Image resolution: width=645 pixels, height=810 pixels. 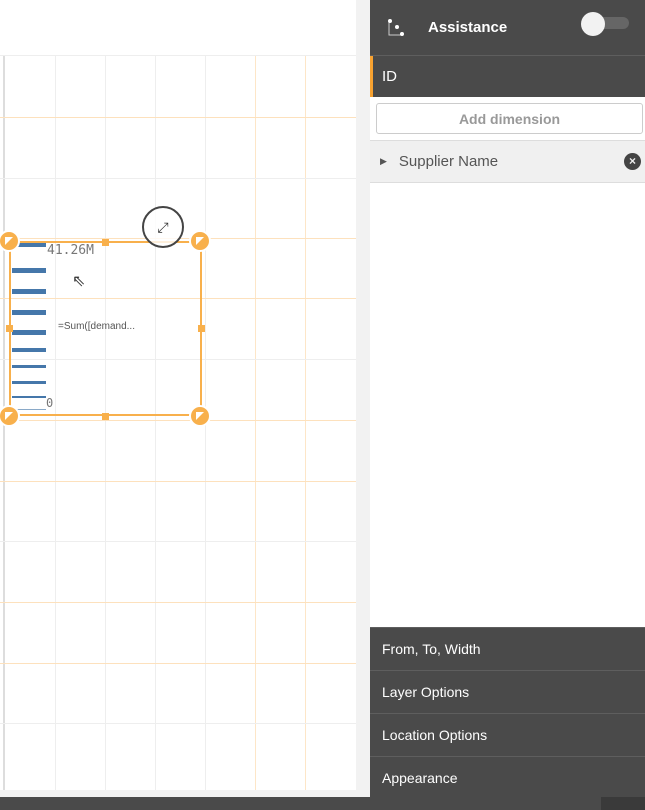 What do you see at coordinates (200, 416) in the screenshot?
I see `resize-handle-bottom-right` at bounding box center [200, 416].